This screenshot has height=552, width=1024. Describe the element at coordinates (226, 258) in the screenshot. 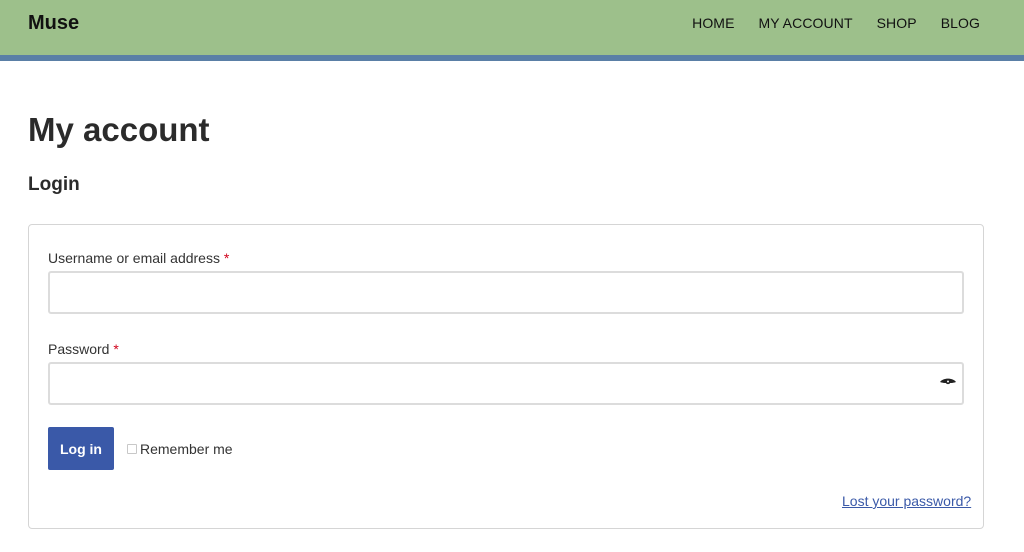

I see `username-required-marker: *` at that location.